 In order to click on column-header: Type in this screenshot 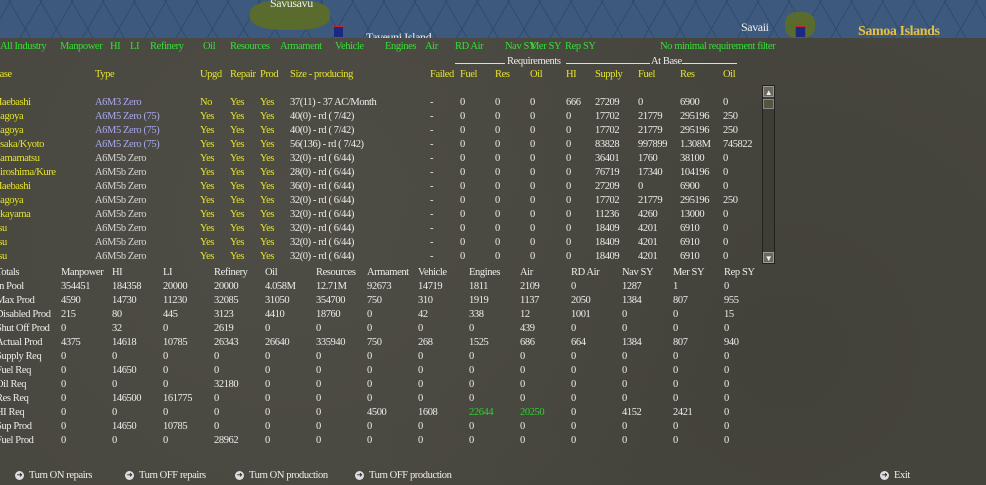, I will do `click(105, 74)`.